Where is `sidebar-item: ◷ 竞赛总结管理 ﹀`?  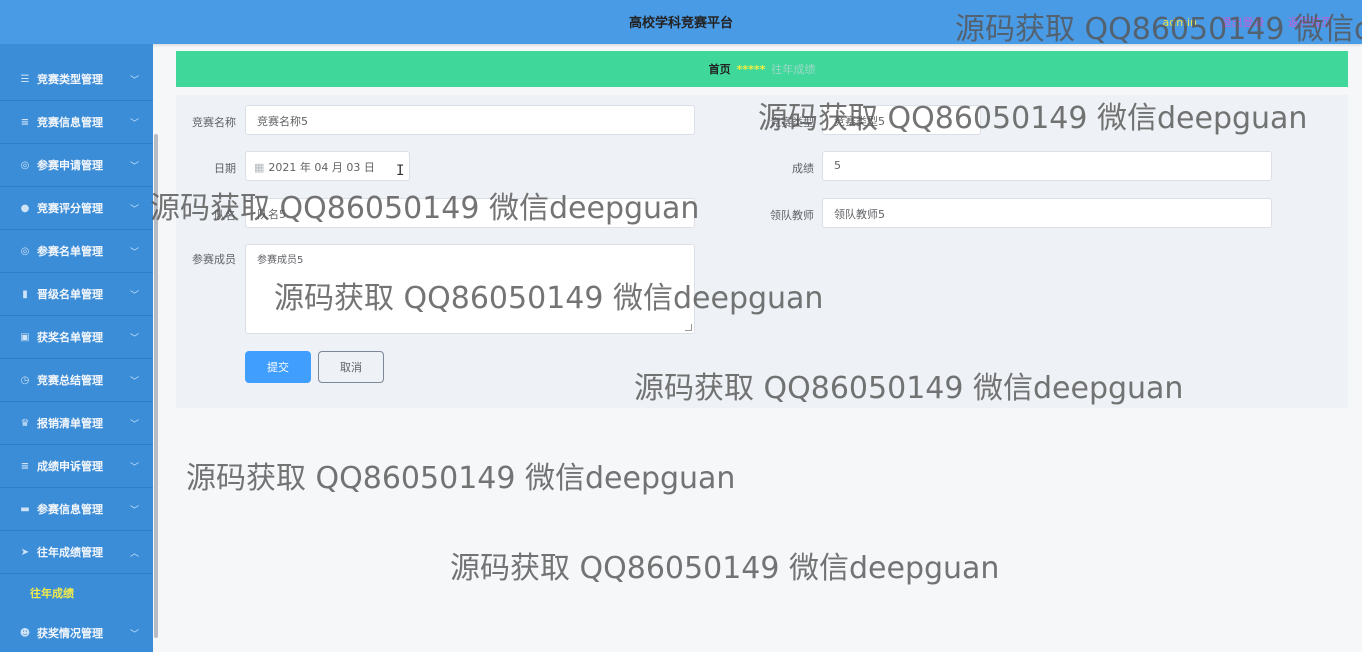 sidebar-item: ◷ 竞赛总结管理 ﹀ is located at coordinates (76, 380).